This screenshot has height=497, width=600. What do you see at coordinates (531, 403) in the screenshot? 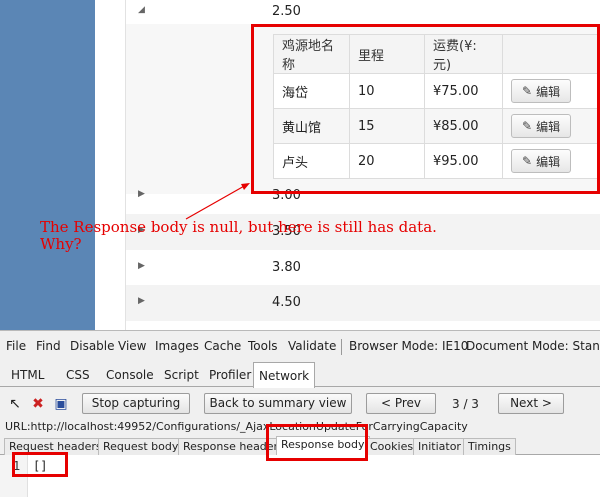
I see `next-button: Next >` at bounding box center [531, 403].